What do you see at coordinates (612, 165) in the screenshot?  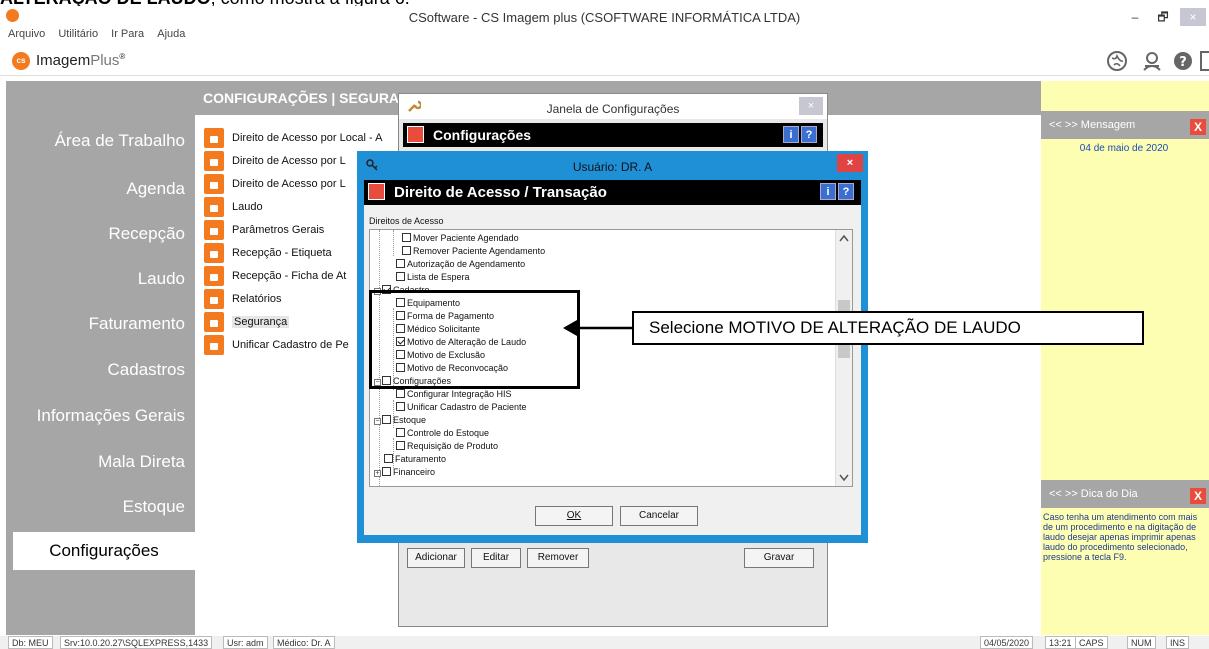 I see `dialog-titlebar: Usuário: DR. A ×` at bounding box center [612, 165].